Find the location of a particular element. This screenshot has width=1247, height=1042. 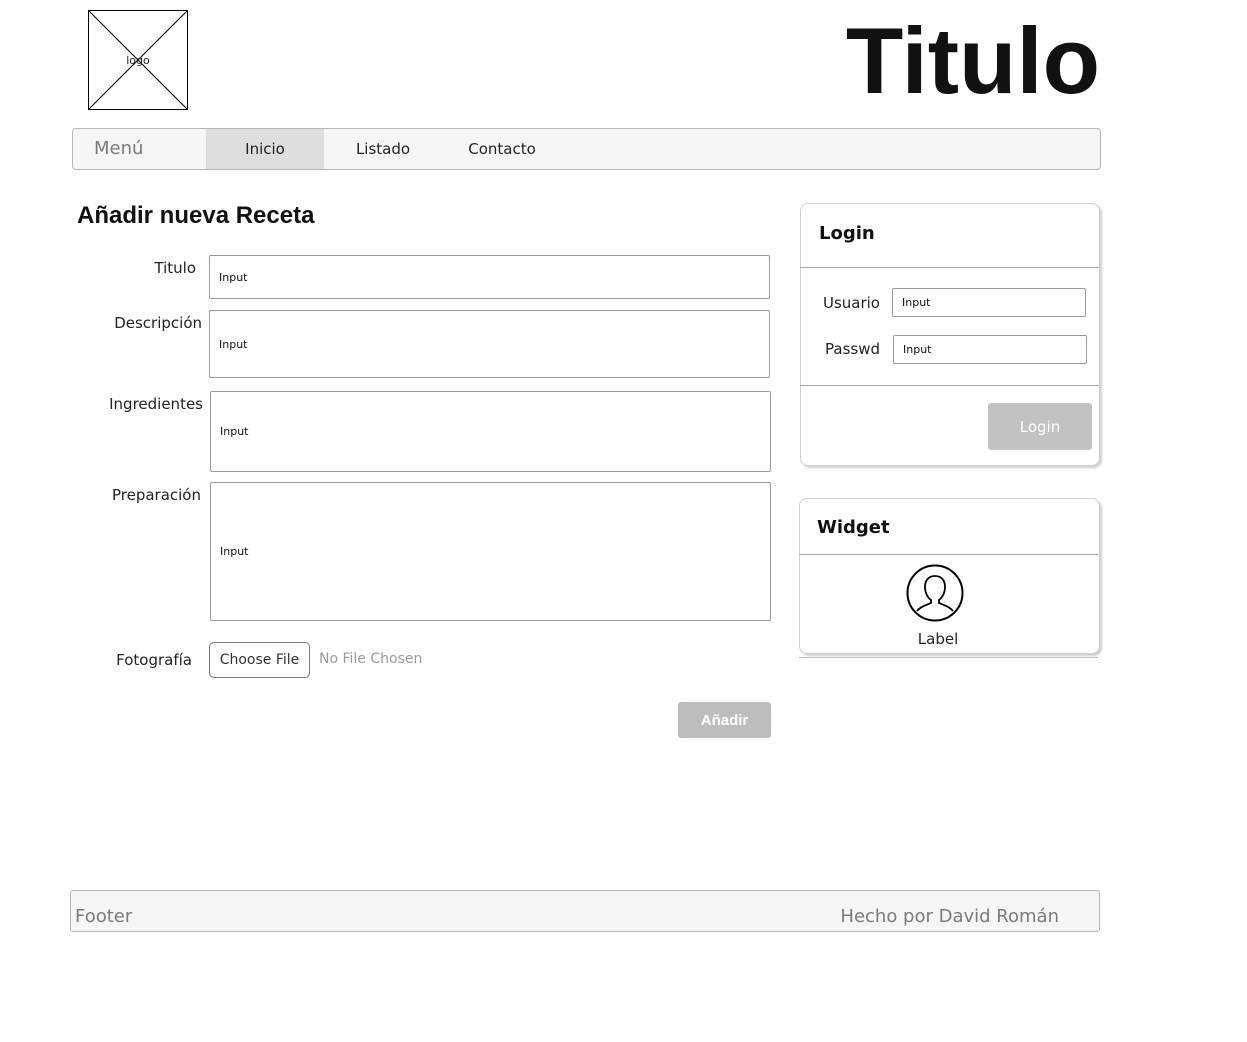

passwd-input: Input is located at coordinates (990, 349).